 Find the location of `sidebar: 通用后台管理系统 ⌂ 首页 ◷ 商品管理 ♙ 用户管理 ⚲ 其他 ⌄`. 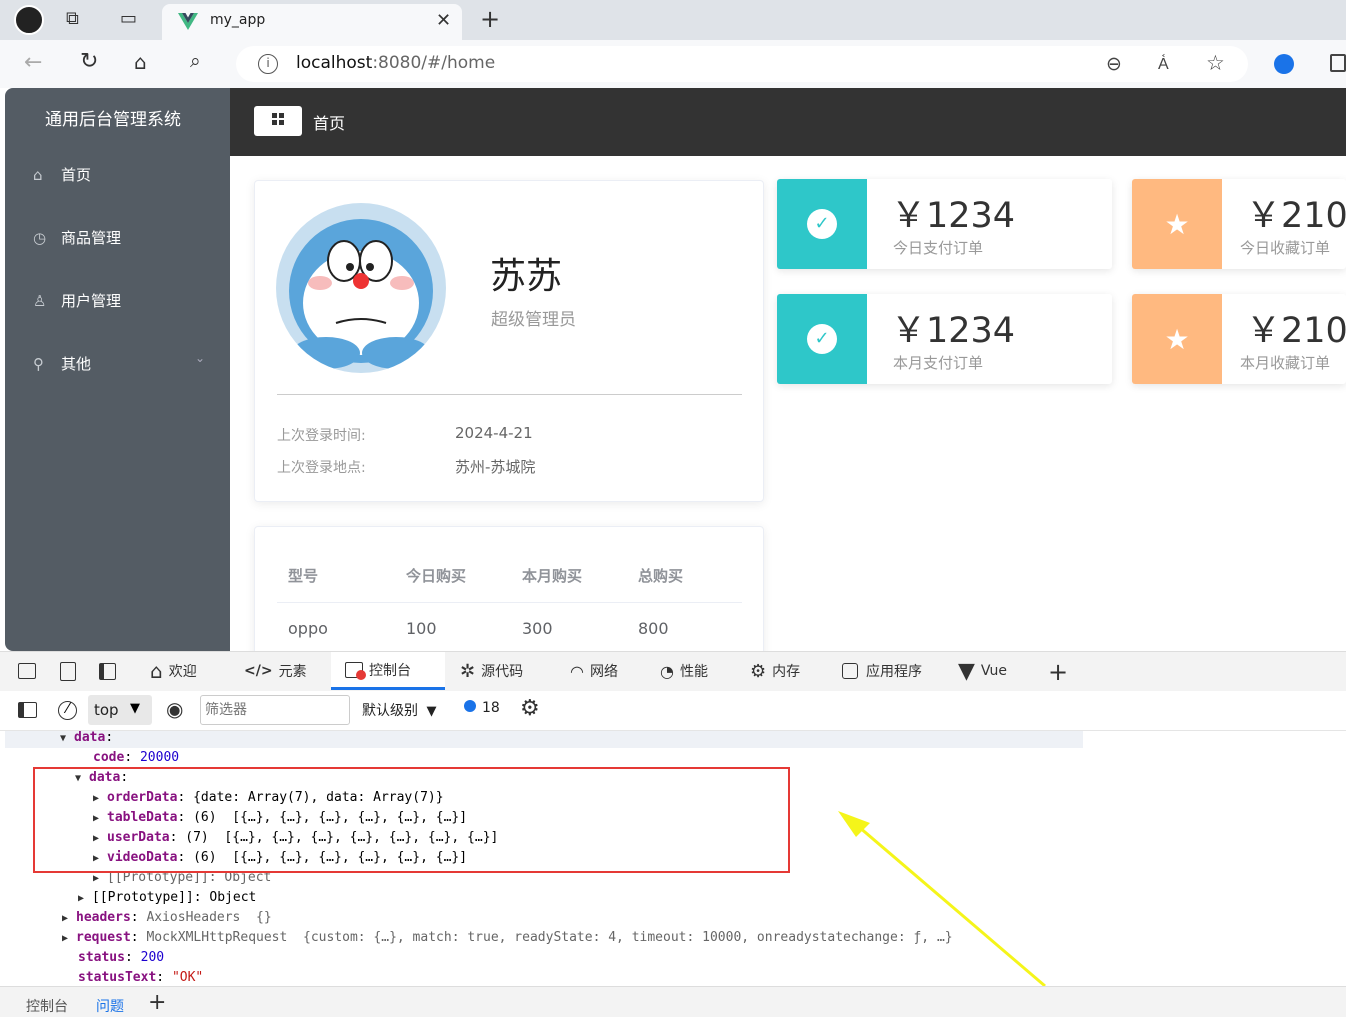

sidebar: 通用后台管理系统 ⌂ 首页 ◷ 商品管理 ♙ 用户管理 ⚲ 其他 ⌄ is located at coordinates (117, 369).